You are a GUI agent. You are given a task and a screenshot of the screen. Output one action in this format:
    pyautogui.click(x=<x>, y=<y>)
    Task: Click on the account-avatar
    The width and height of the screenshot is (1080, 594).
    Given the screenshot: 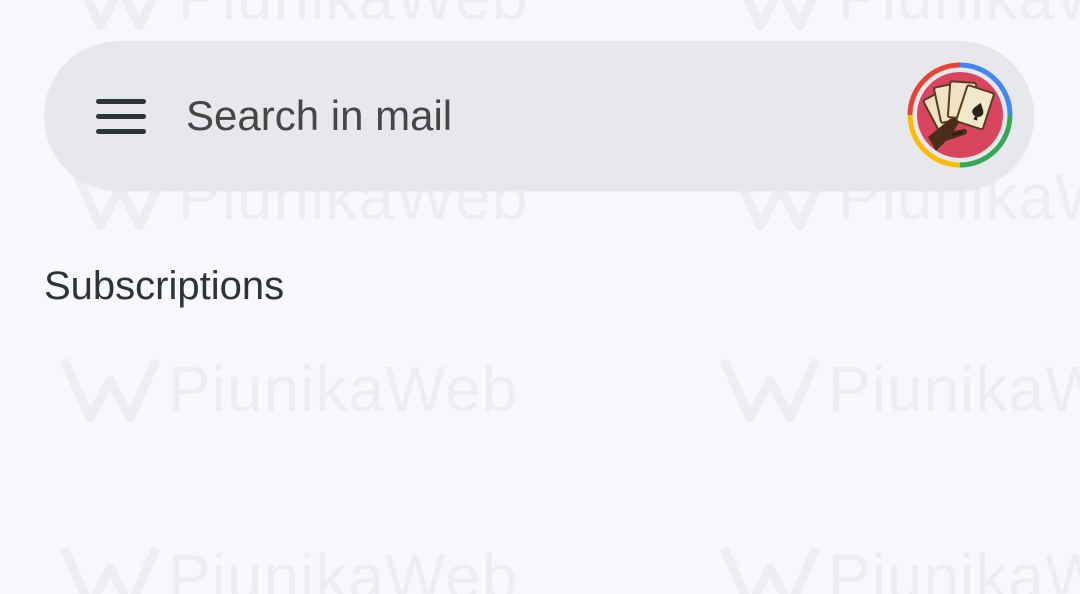 What is the action you would take?
    pyautogui.click(x=960, y=115)
    